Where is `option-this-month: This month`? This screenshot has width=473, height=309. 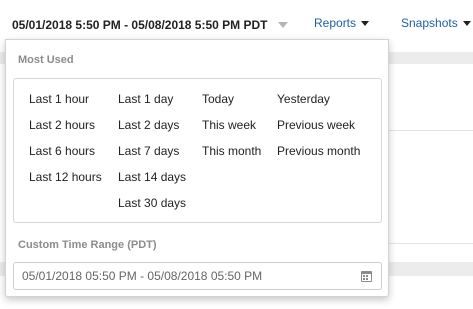 option-this-month: This month is located at coordinates (231, 156).